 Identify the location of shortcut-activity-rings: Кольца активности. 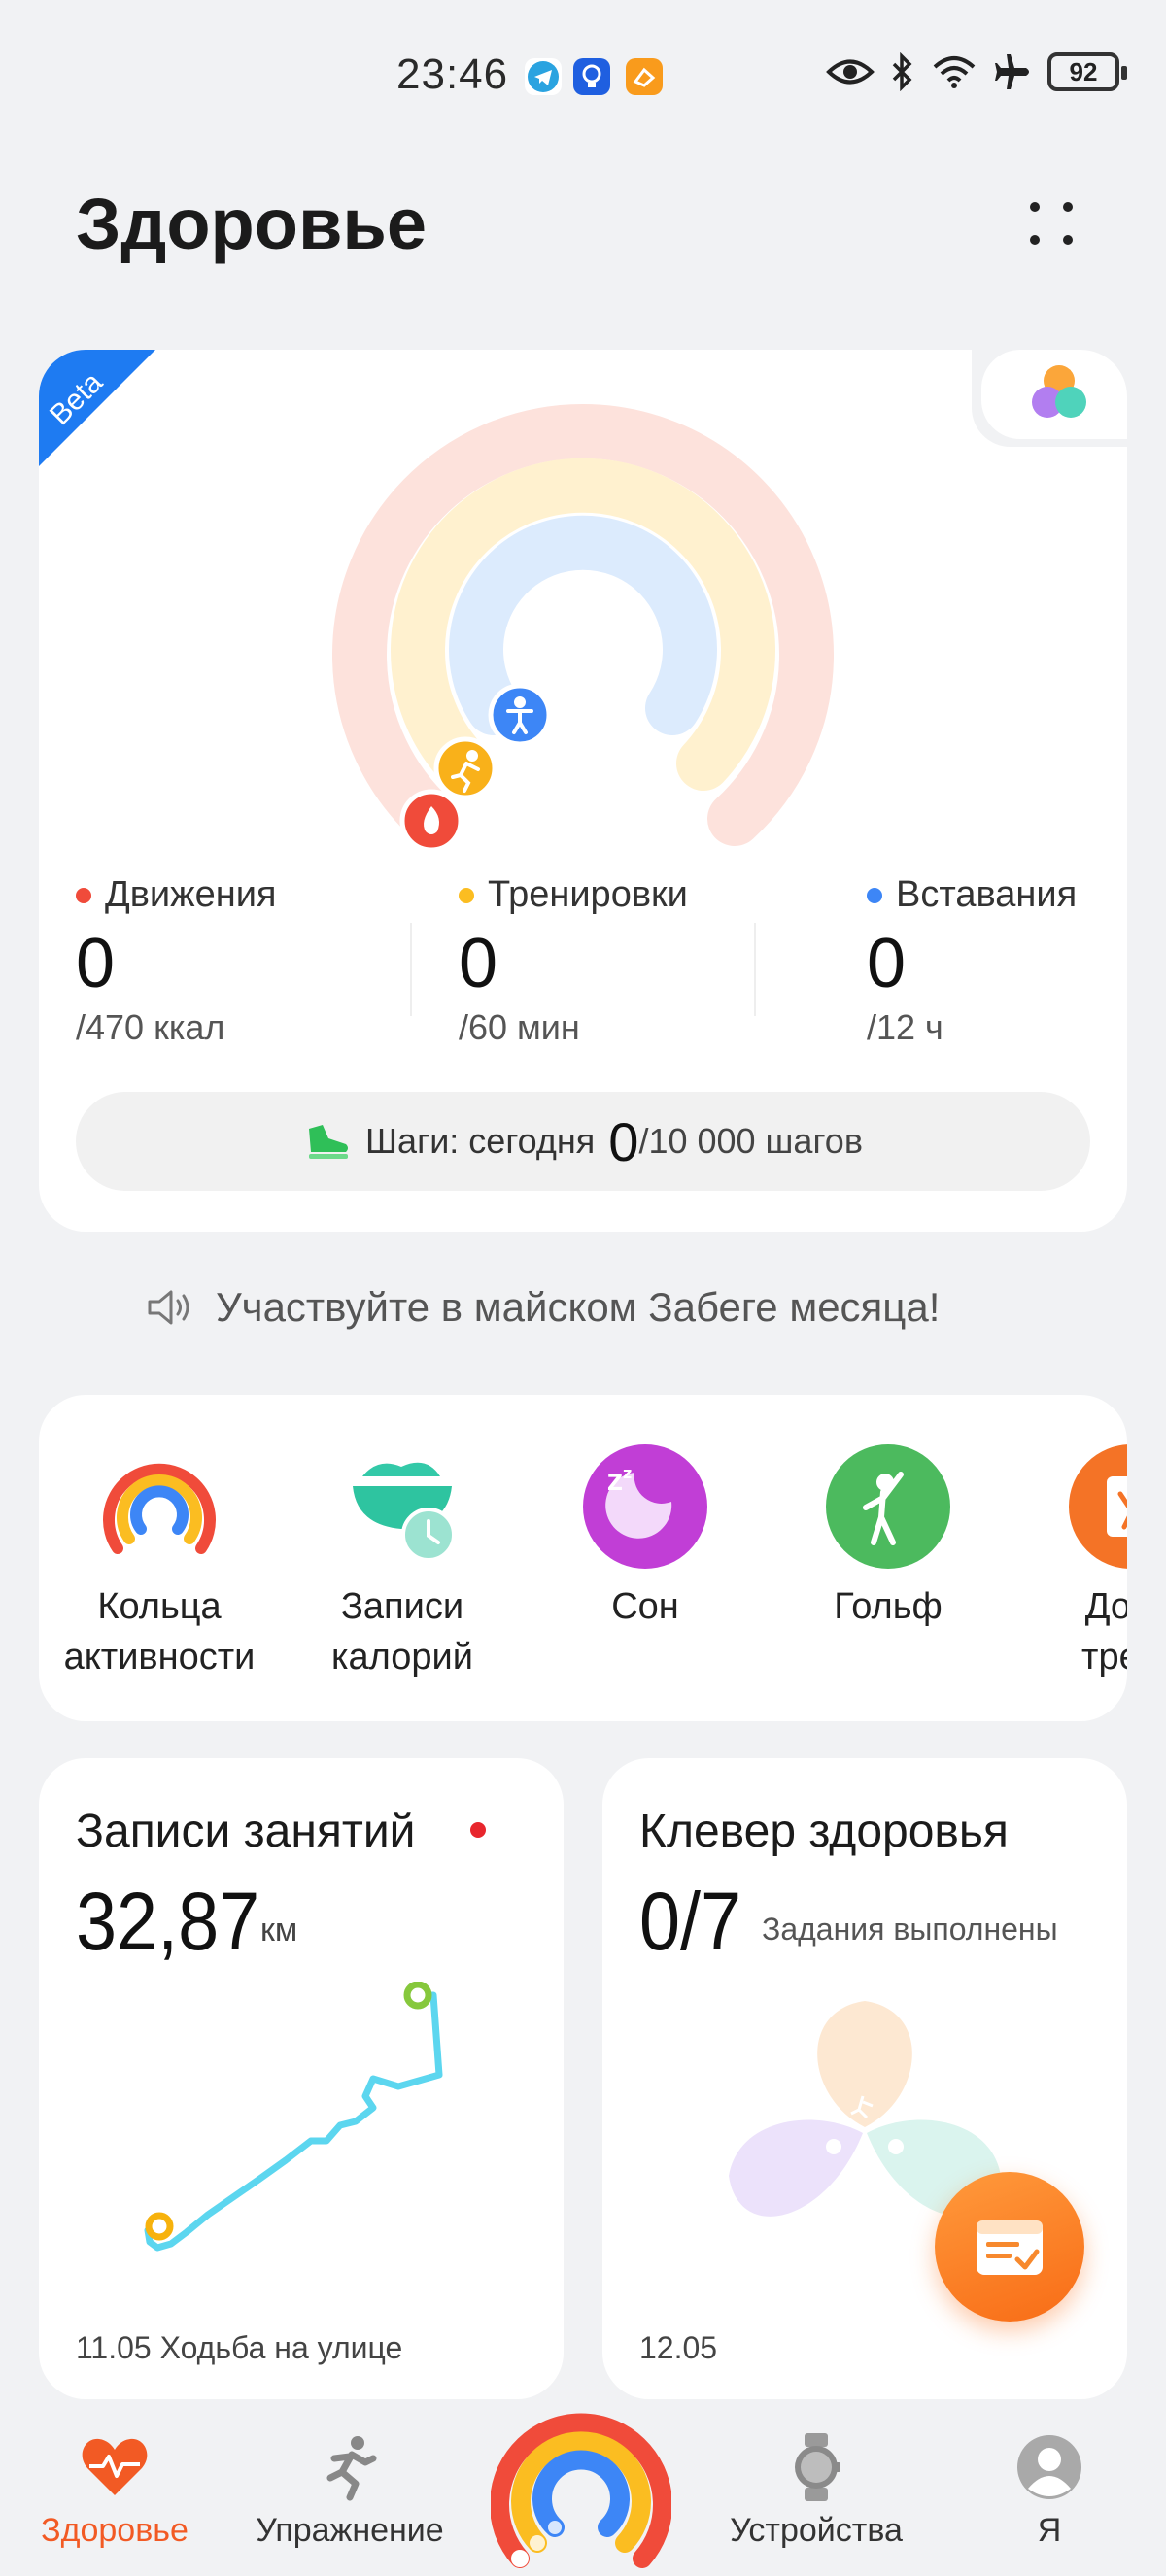
(159, 1562).